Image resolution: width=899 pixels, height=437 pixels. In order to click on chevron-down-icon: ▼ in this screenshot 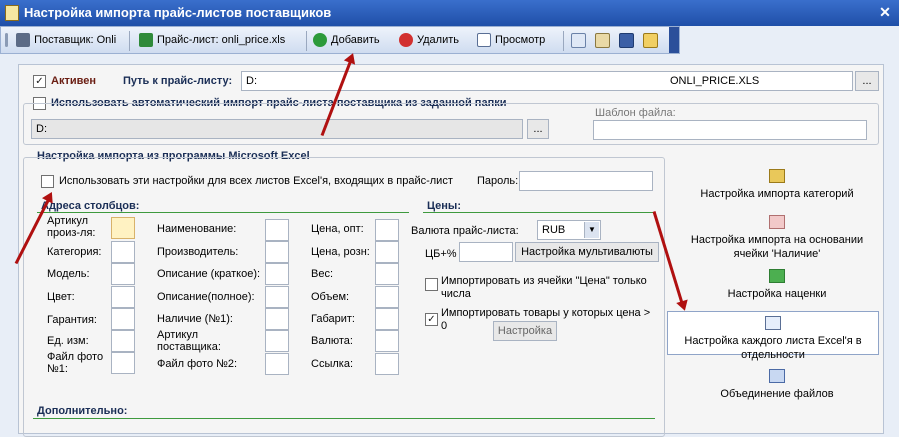, I will do `click(591, 230)`.